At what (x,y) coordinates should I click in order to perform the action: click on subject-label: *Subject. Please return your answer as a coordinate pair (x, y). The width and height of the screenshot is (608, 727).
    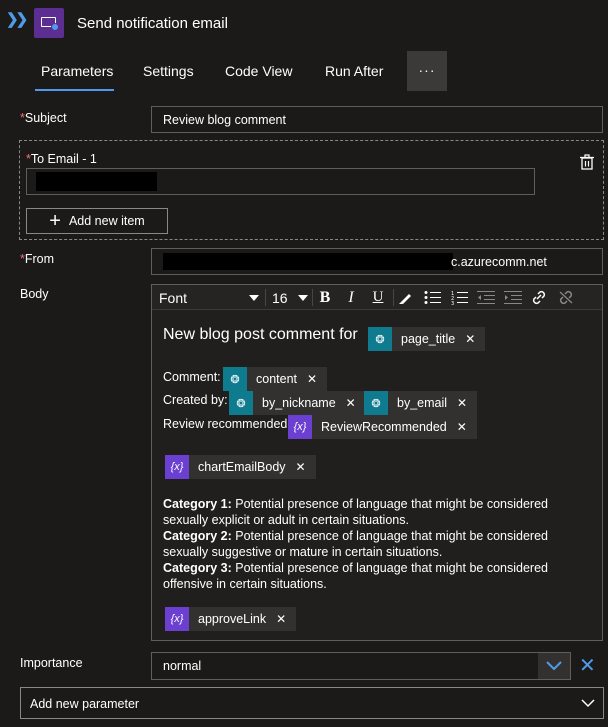
    Looking at the image, I should click on (43, 118).